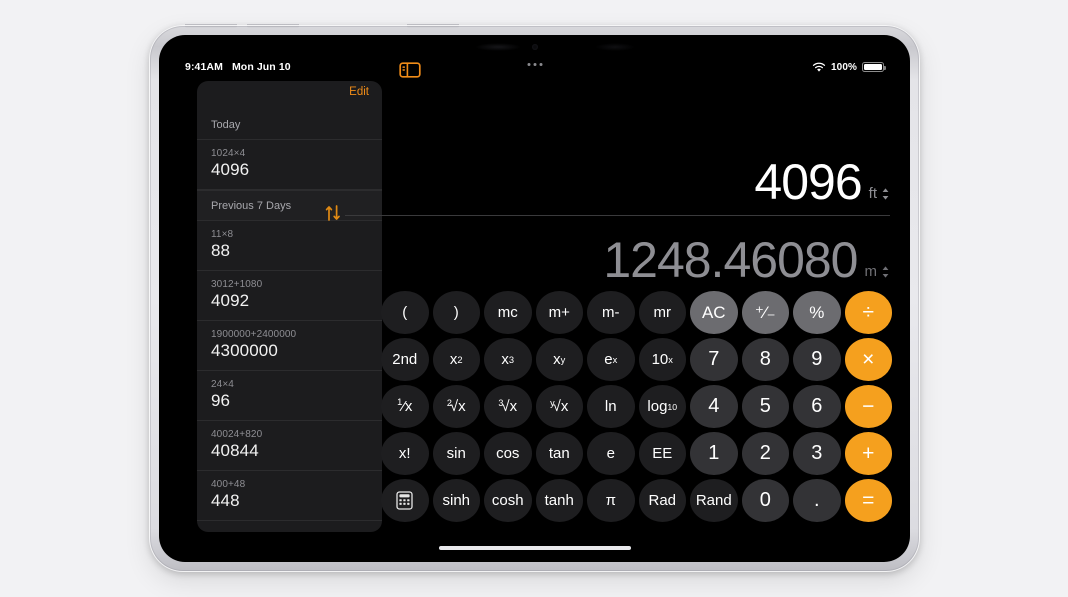 This screenshot has width=1068, height=597. Describe the element at coordinates (433, 26) in the screenshot. I see `power-button` at that location.